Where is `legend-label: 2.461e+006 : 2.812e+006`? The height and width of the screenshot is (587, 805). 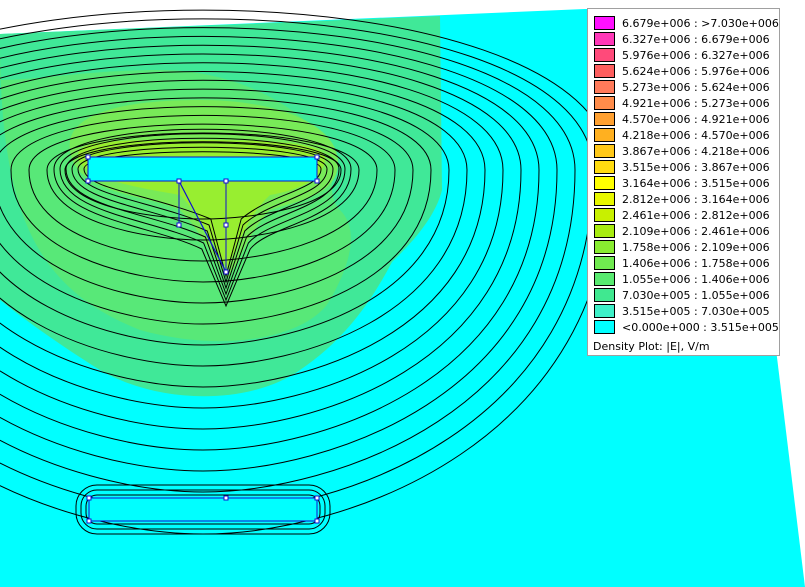 legend-label: 2.461e+006 : 2.812e+006 is located at coordinates (696, 215).